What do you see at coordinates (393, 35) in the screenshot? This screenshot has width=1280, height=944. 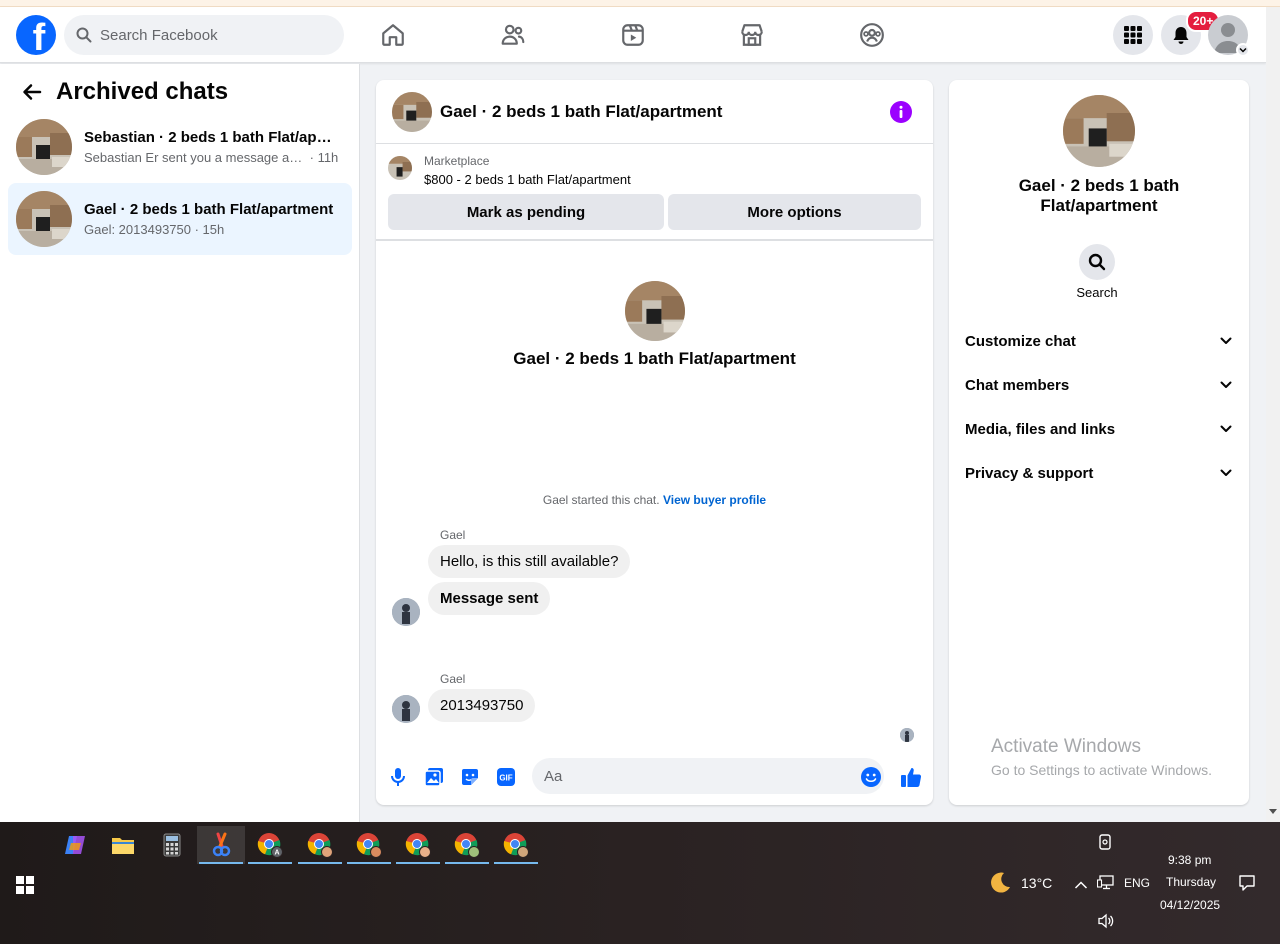 I see `home-icon` at bounding box center [393, 35].